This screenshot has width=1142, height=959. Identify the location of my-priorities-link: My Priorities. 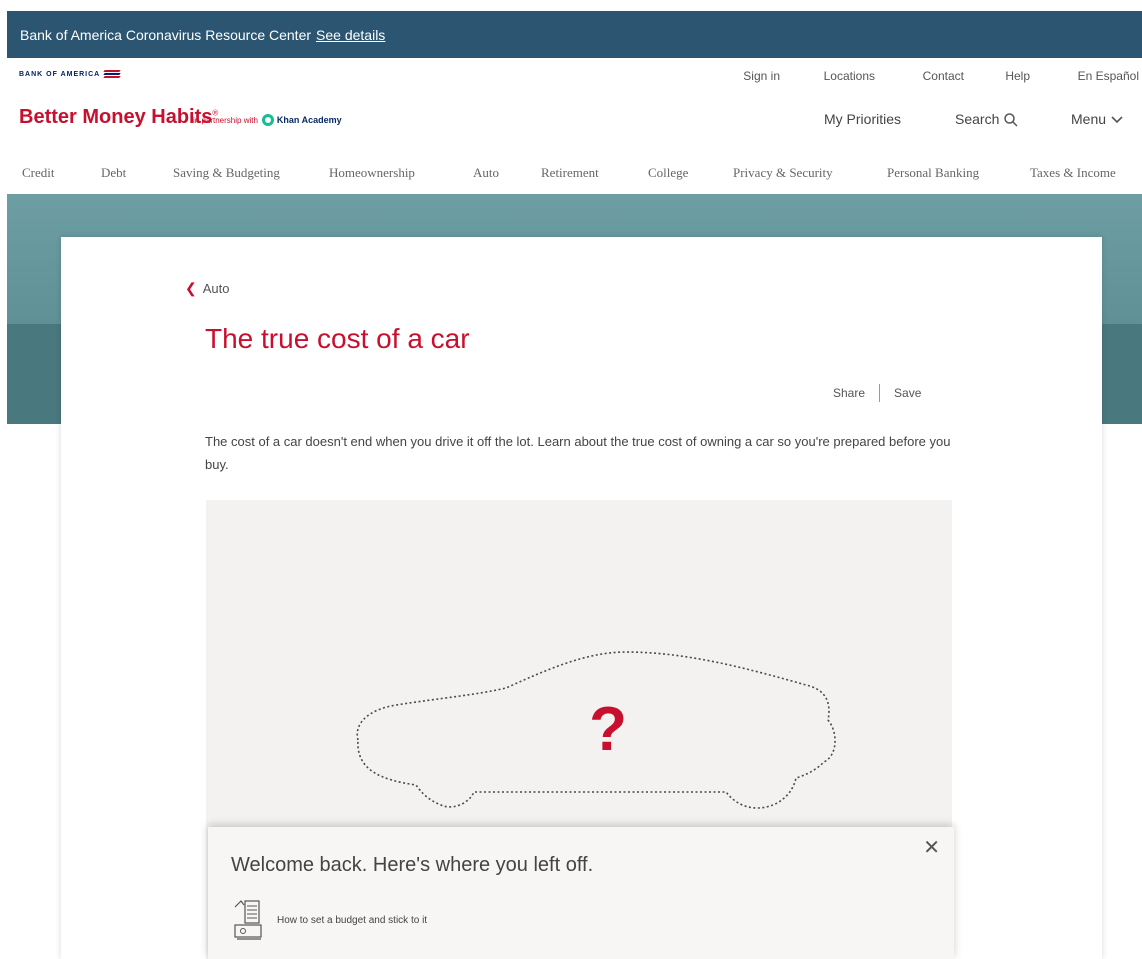
(862, 119).